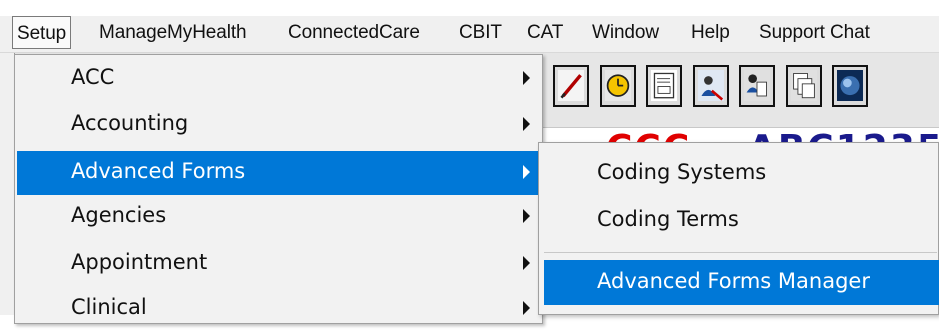 The height and width of the screenshot is (331, 939). I want to click on submenu-item-coding-systems: Coding Systems, so click(741, 173).